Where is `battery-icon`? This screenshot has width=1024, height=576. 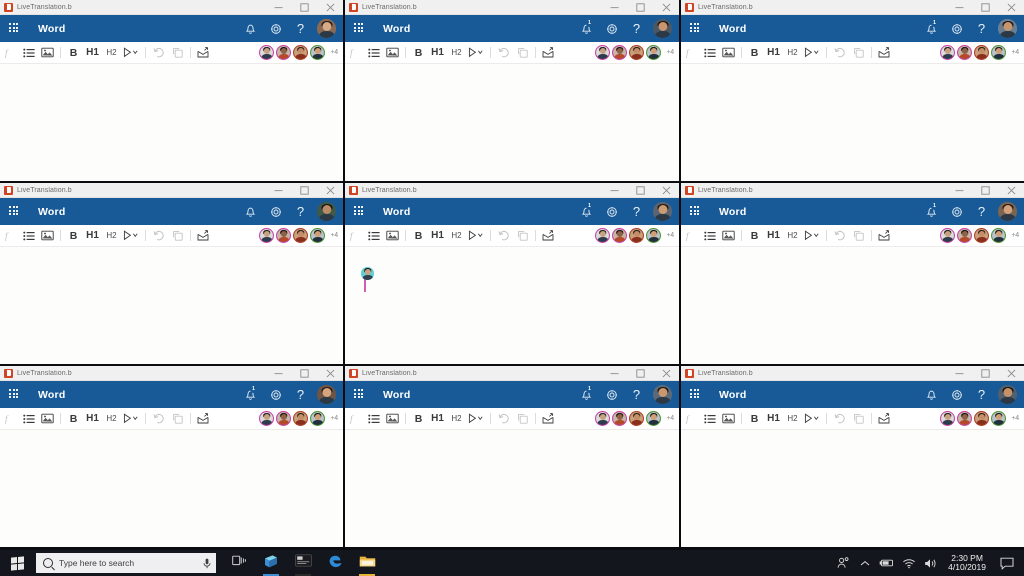
battery-icon is located at coordinates (887, 563).